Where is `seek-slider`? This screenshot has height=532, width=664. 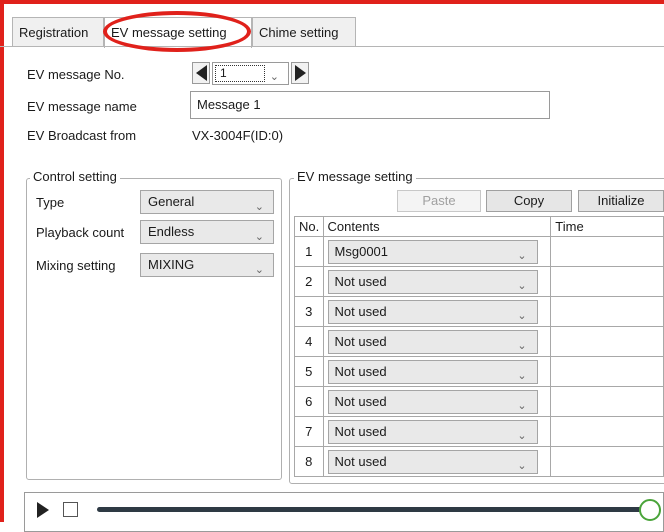 seek-slider is located at coordinates (372, 509).